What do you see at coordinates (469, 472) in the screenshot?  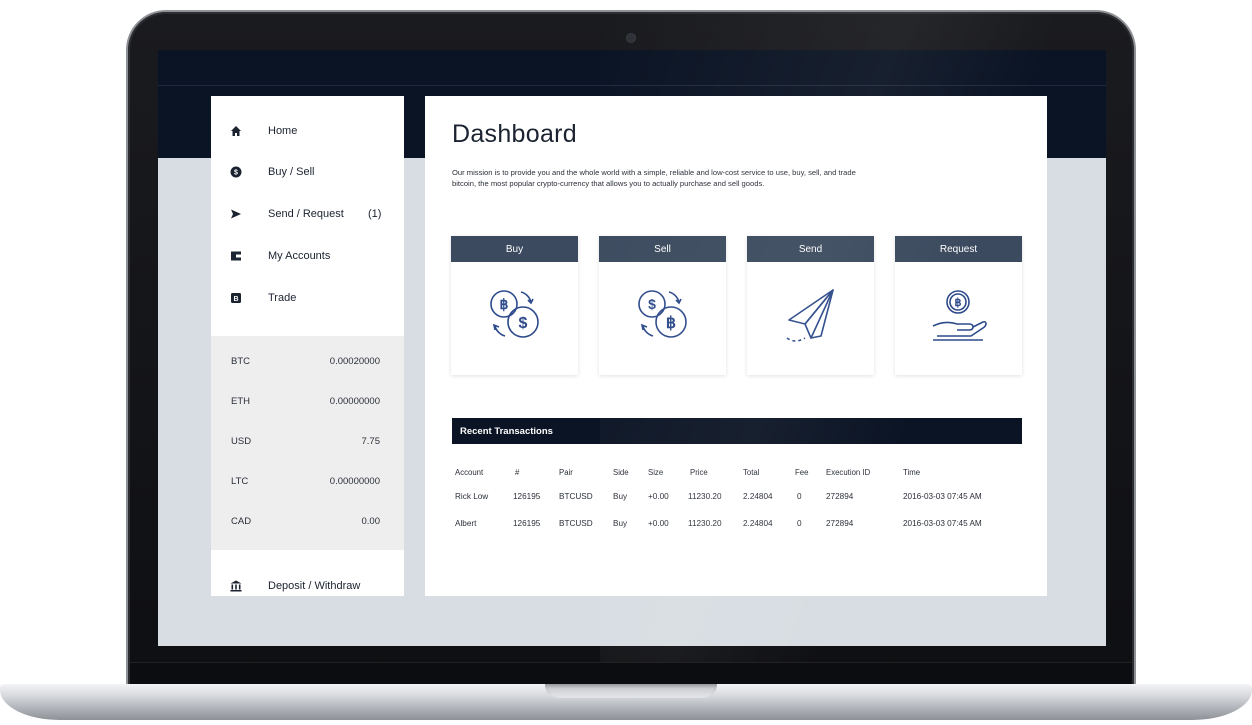 I see `column-header: Account` at bounding box center [469, 472].